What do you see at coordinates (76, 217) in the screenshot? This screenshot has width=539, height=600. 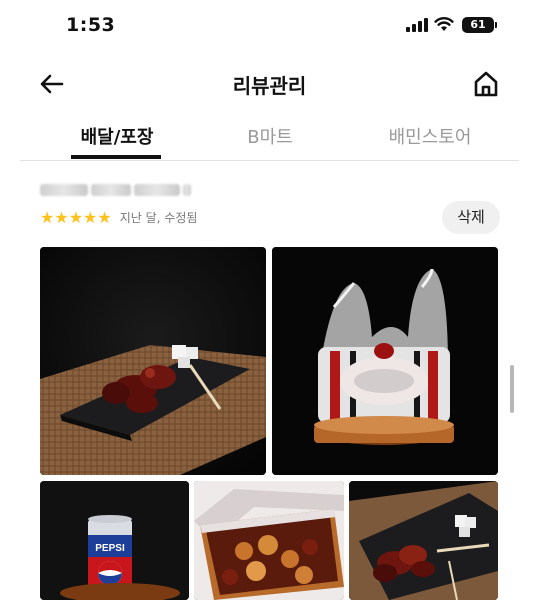 I see `star-rating: ★★★★★` at bounding box center [76, 217].